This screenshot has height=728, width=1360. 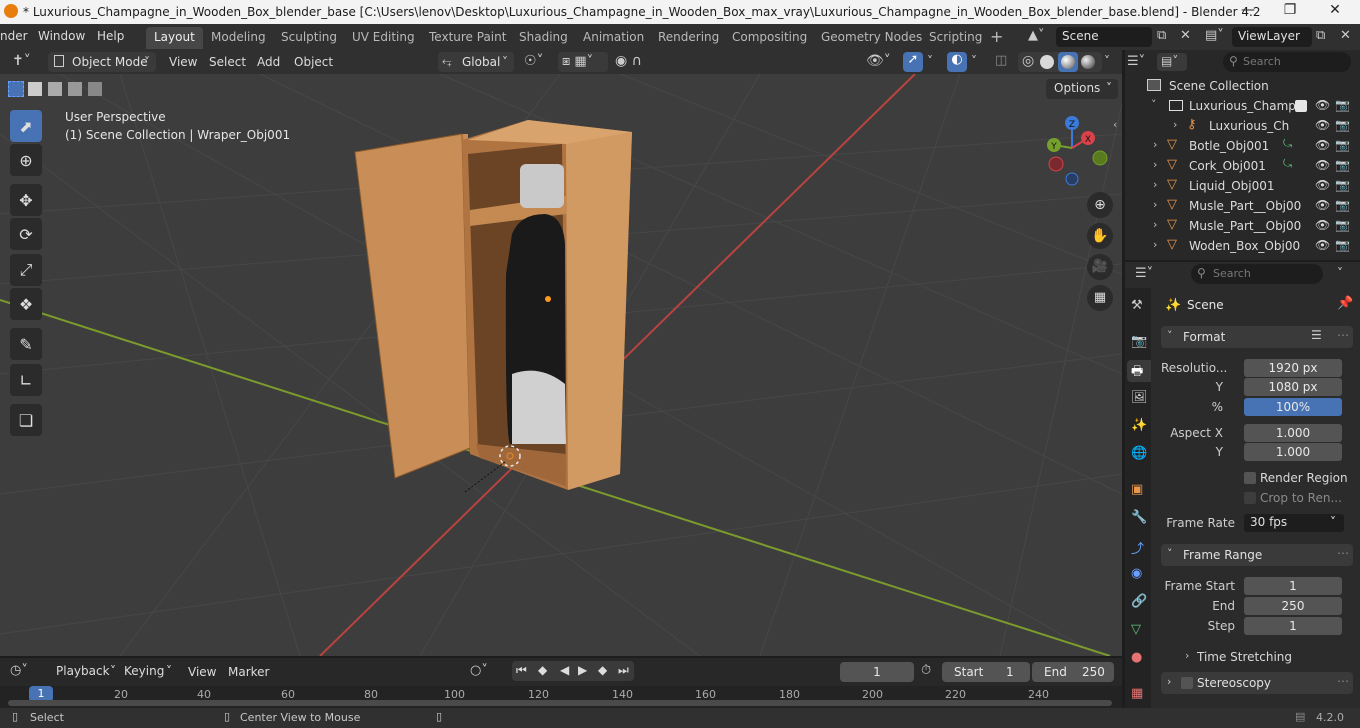 I want to click on add-cube-icon: ❏, so click(x=26, y=420).